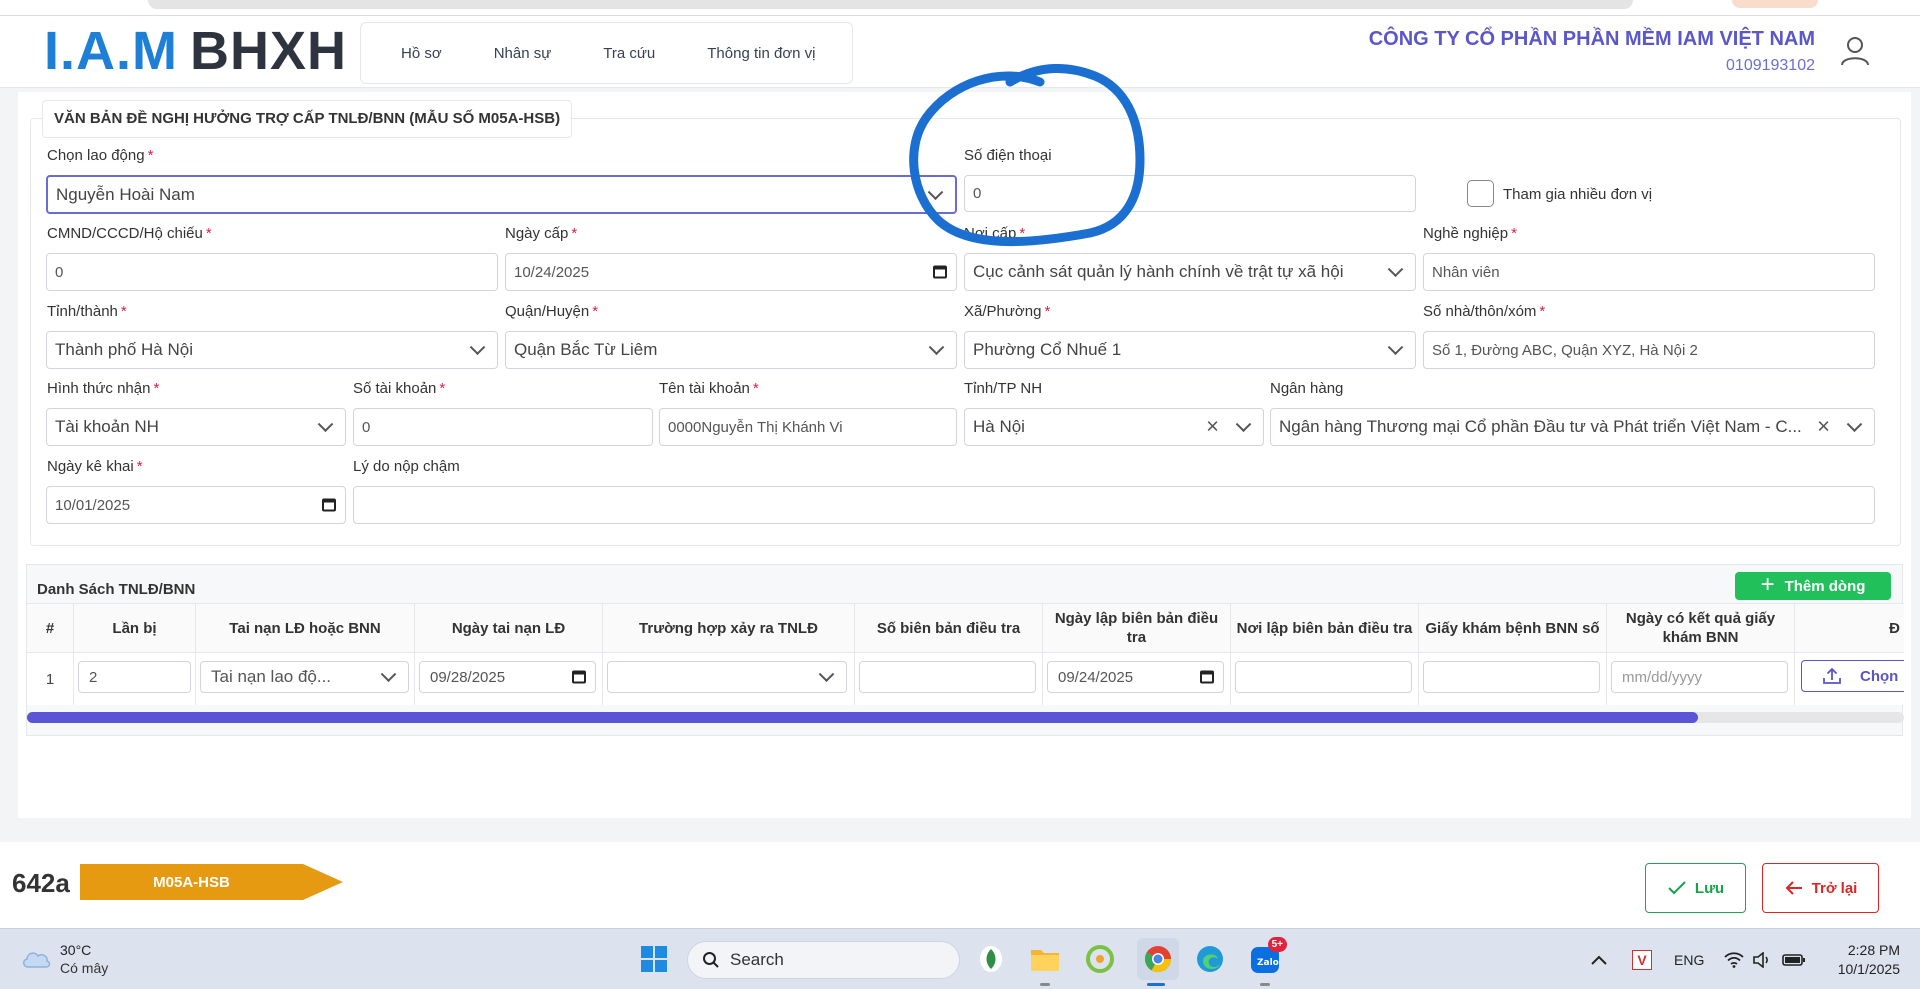 The width and height of the screenshot is (1920, 989). What do you see at coordinates (1577, 194) in the screenshot?
I see `multi-unit-label: Tham gia nhiều đơn vị` at bounding box center [1577, 194].